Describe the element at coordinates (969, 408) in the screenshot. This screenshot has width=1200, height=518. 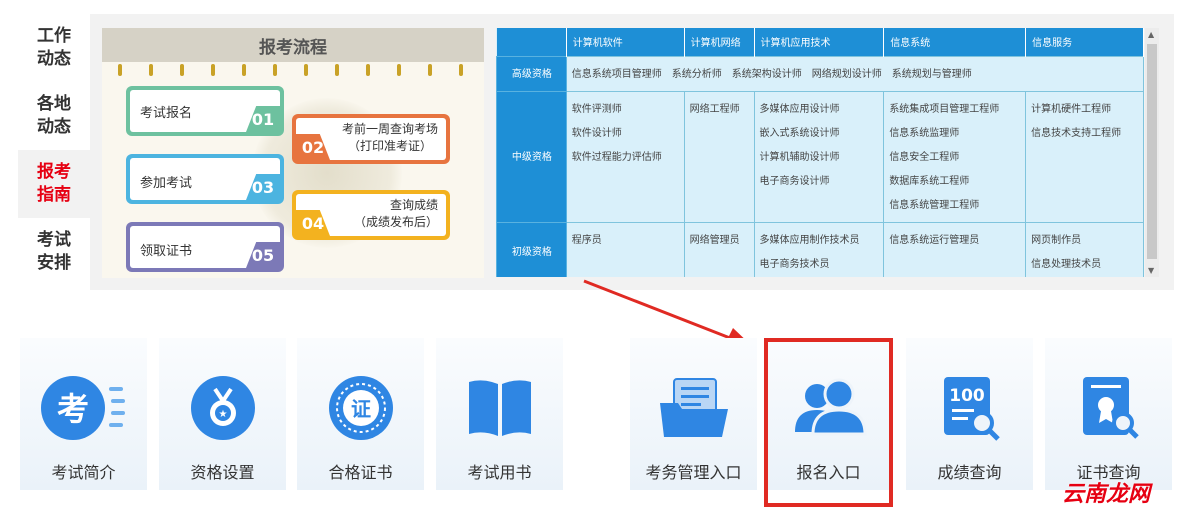
I see `score-search-icon: 100` at that location.